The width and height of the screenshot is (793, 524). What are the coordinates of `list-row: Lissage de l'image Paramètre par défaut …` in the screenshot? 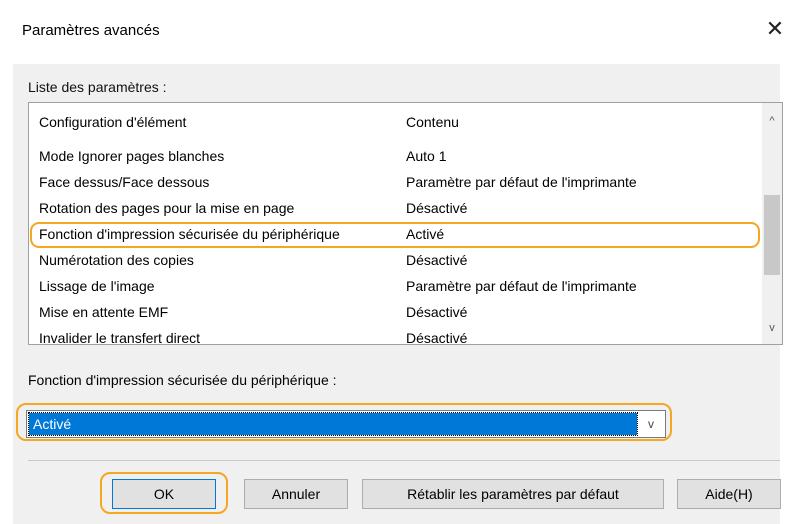 It's located at (395, 286).